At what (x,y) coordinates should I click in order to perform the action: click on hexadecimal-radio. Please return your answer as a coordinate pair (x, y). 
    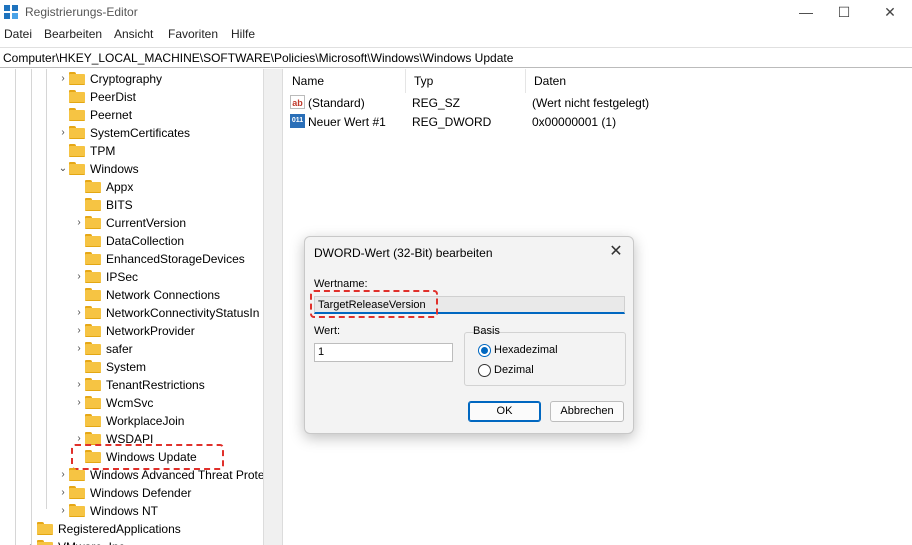
    Looking at the image, I should click on (484, 350).